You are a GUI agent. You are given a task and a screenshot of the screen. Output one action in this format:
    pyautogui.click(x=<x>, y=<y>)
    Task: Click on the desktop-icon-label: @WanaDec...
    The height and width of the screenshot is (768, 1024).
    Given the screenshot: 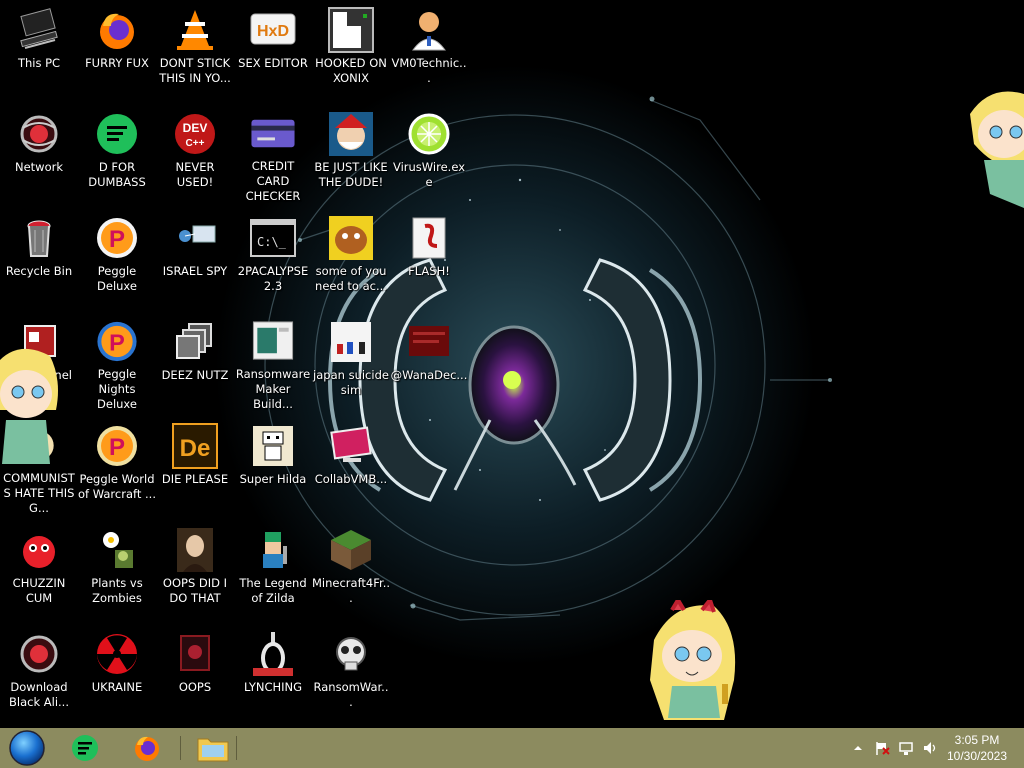 What is the action you would take?
    pyautogui.click(x=429, y=375)
    